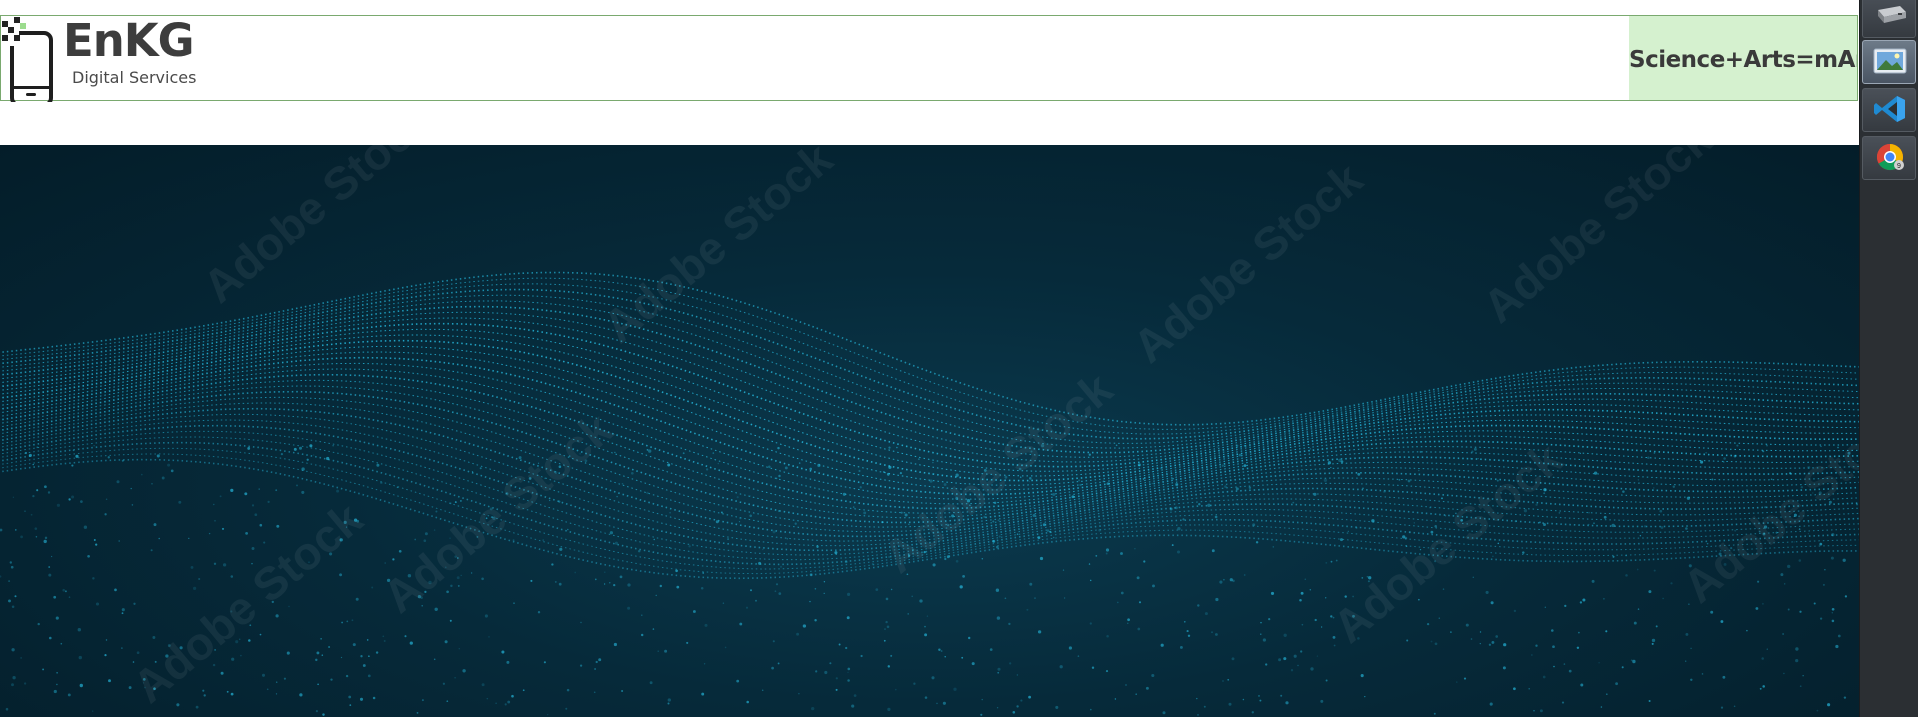 This screenshot has width=1918, height=717. Describe the element at coordinates (27, 59) in the screenshot. I see `phone-logo-icon` at that location.